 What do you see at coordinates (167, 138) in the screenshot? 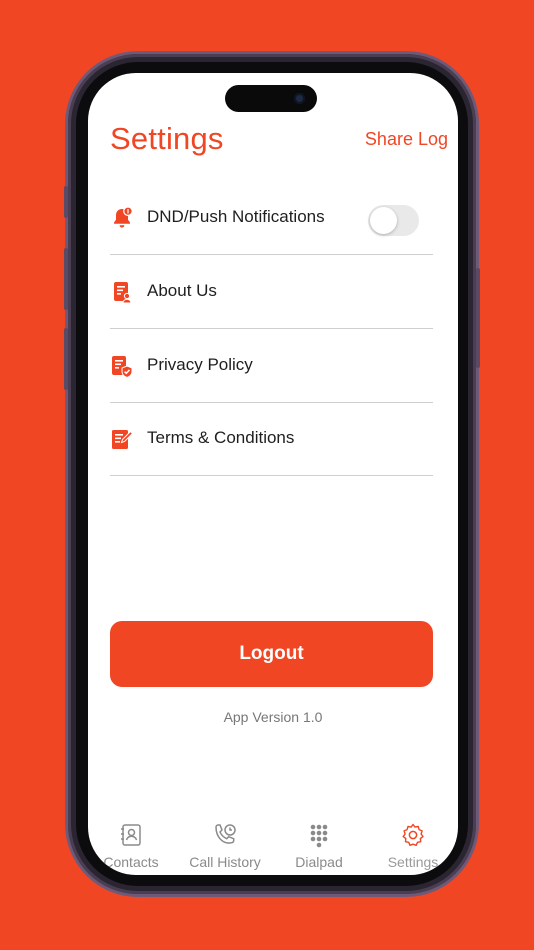
I see `page-title: Settings` at bounding box center [167, 138].